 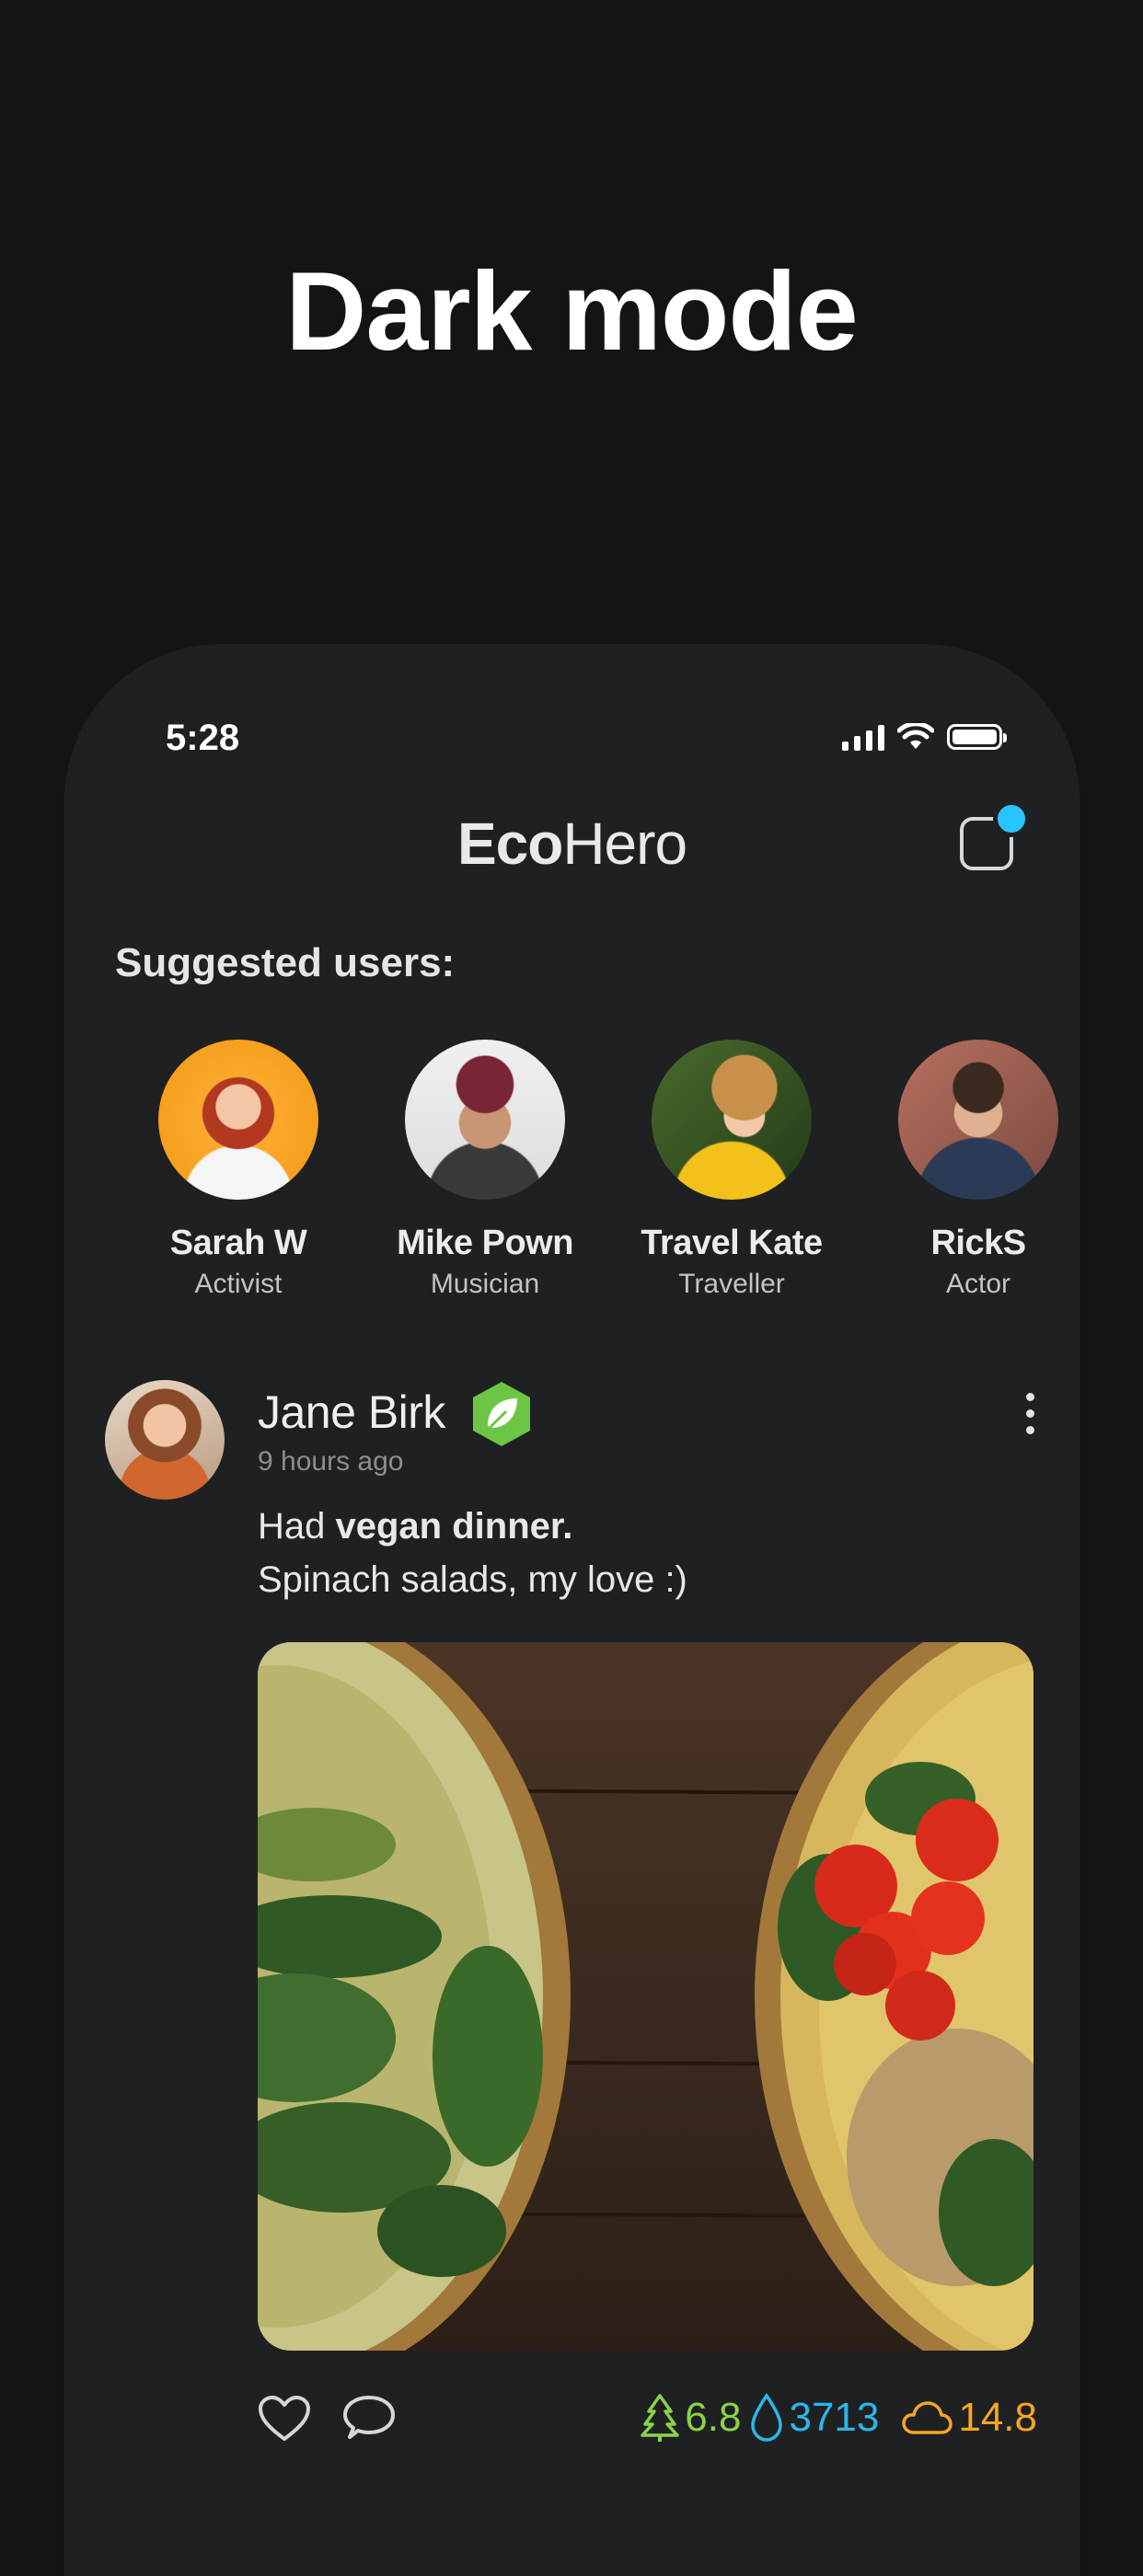 What do you see at coordinates (238, 1284) in the screenshot?
I see `user-role: Activist` at bounding box center [238, 1284].